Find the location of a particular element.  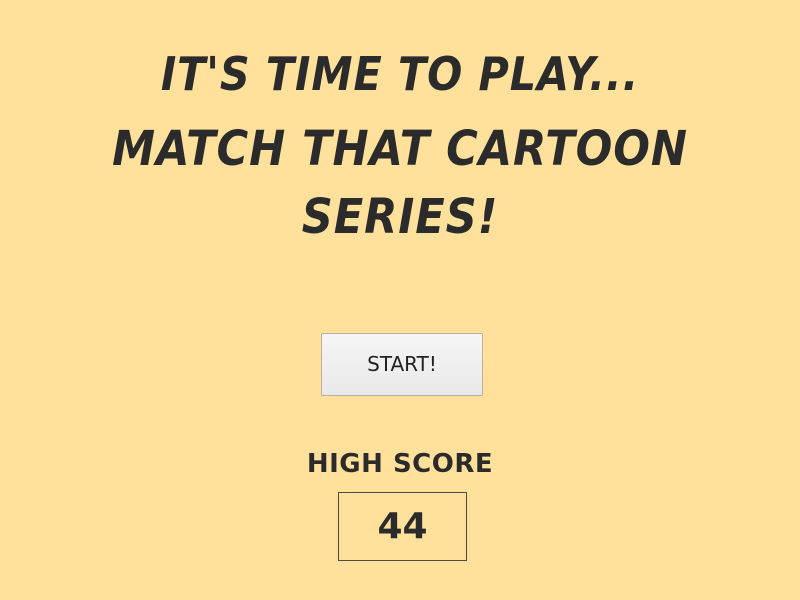

title-line-2: MATCH THAT CARTOON is located at coordinates (400, 149).